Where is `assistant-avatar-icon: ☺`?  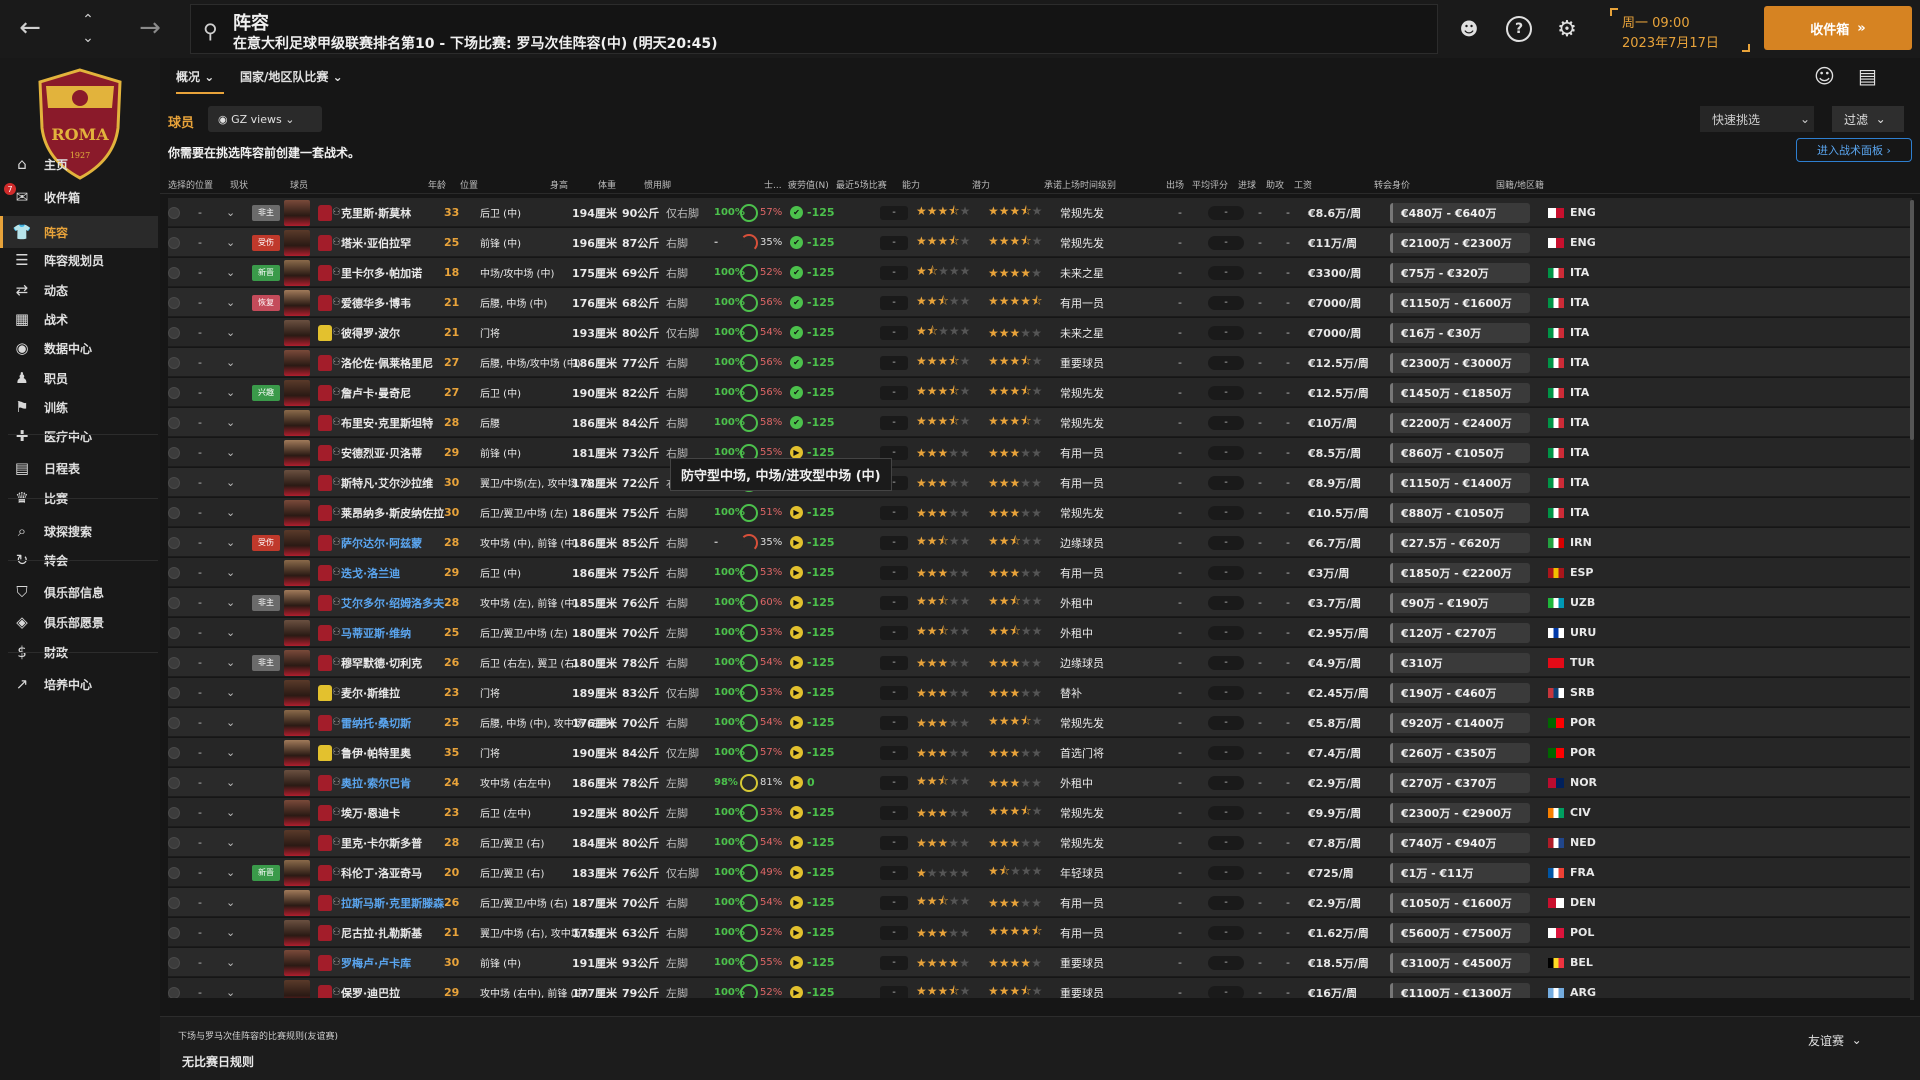 assistant-avatar-icon: ☺ is located at coordinates (1824, 76).